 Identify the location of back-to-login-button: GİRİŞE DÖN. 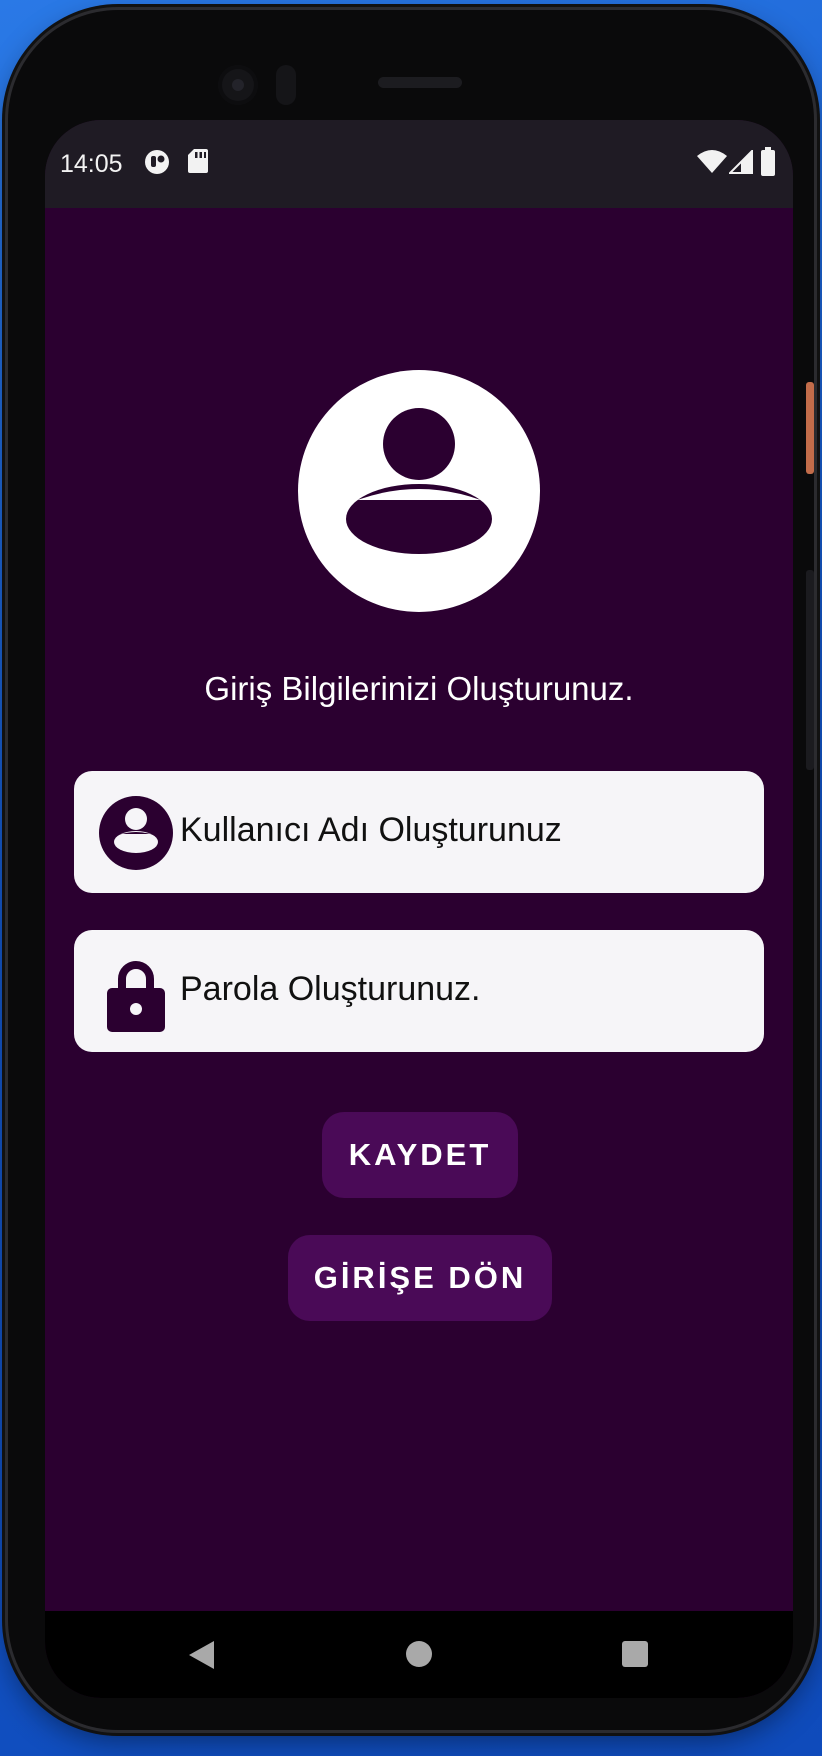
(420, 1278).